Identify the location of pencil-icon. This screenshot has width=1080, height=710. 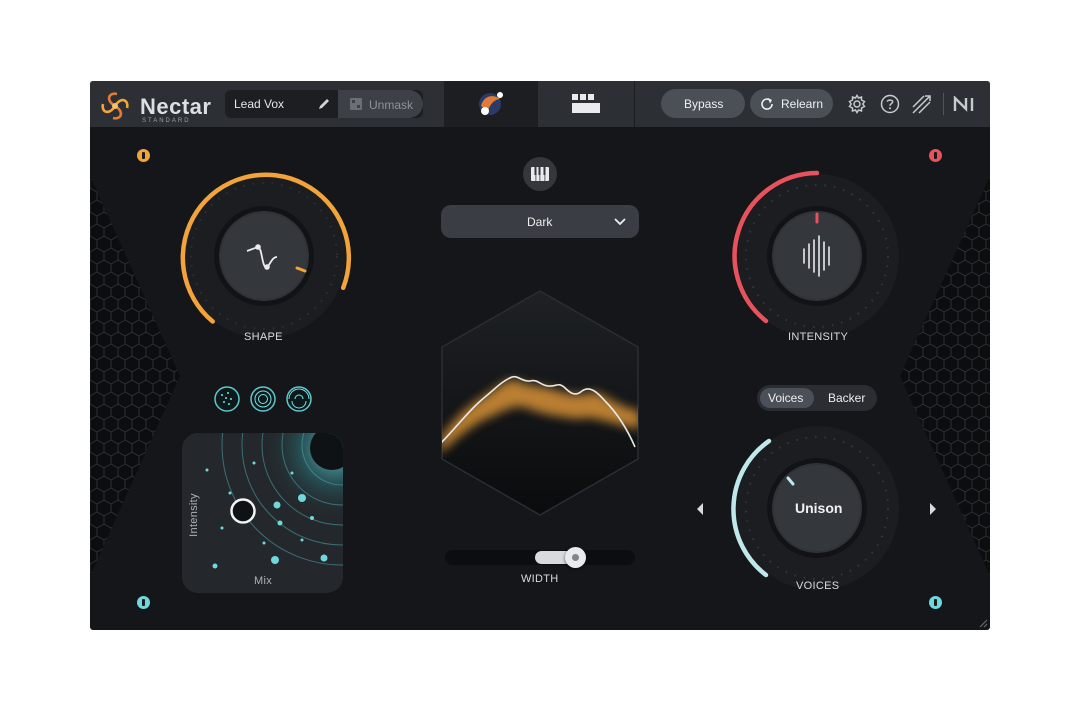
(324, 104).